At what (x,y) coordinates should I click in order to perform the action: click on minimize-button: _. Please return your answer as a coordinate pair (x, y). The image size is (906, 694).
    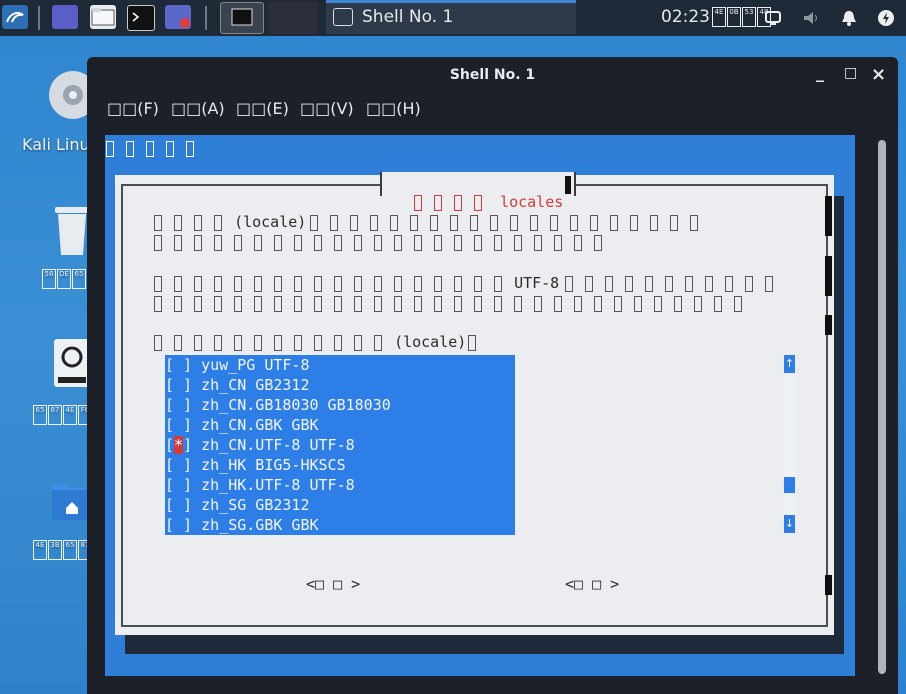
    Looking at the image, I should click on (820, 72).